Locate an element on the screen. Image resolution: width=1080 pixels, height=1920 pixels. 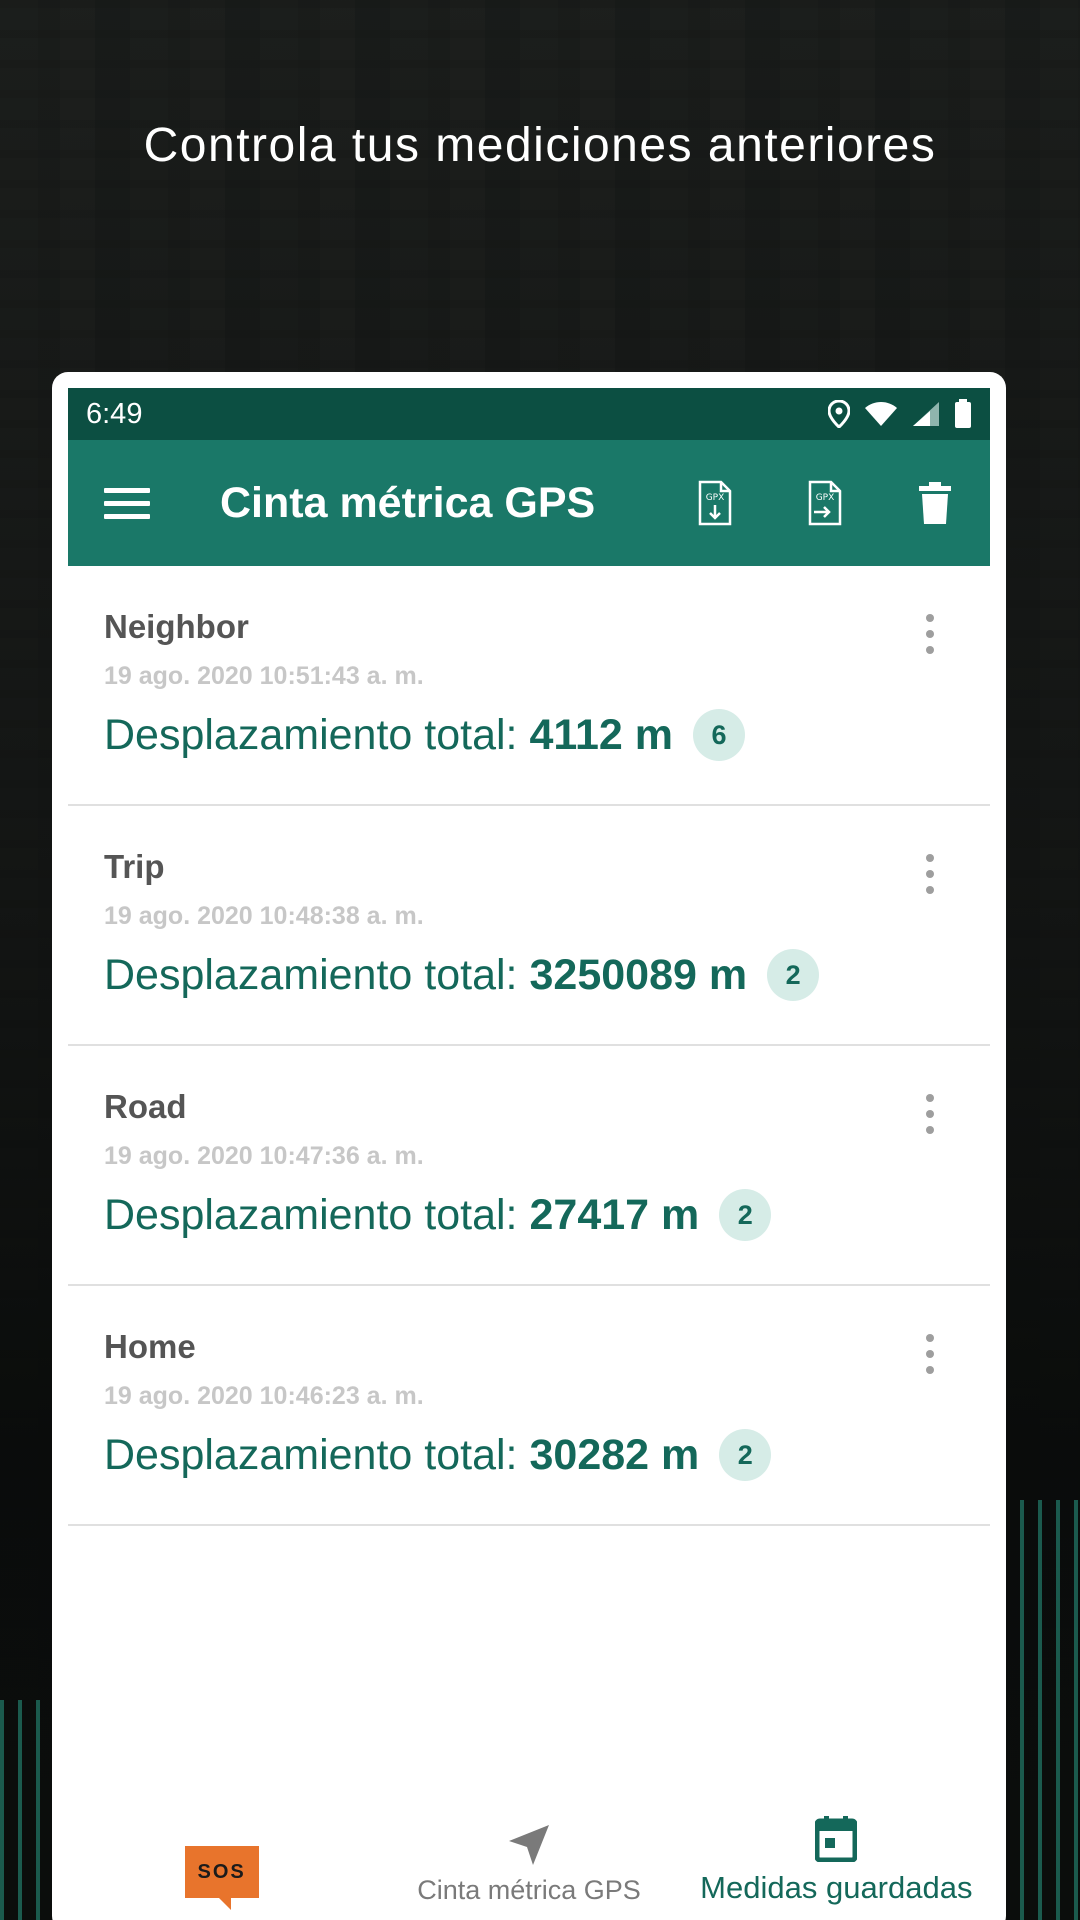
decorative-stripes-left is located at coordinates (30, 1810).